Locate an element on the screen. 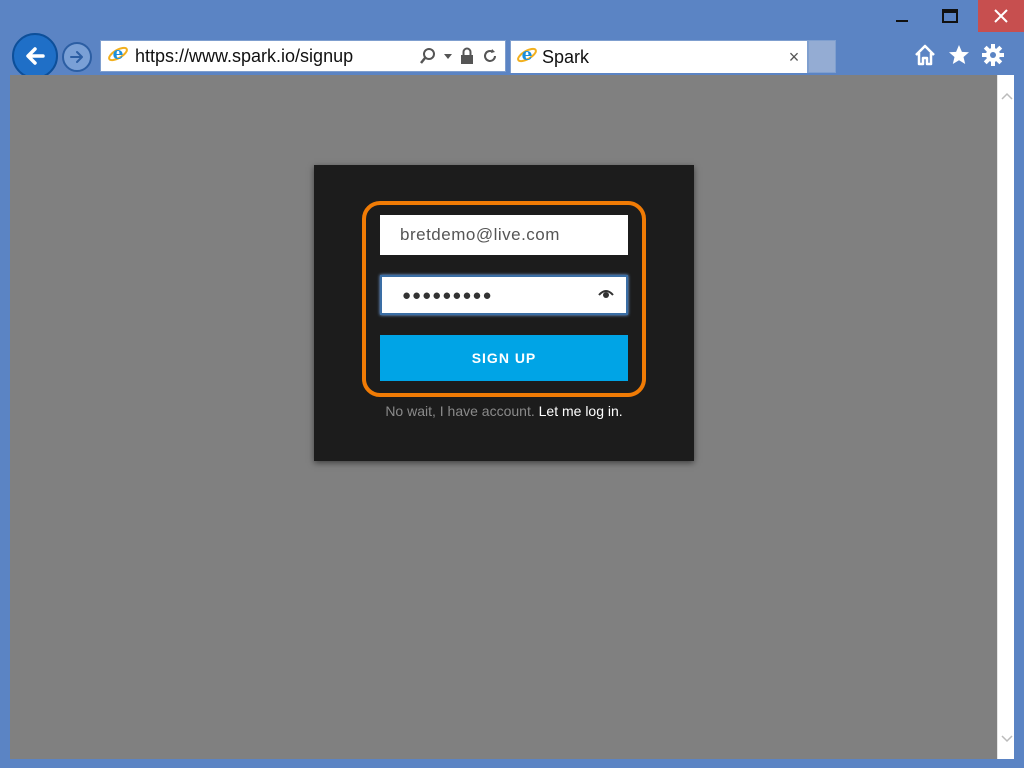  back-arrow-icon is located at coordinates (35, 56).